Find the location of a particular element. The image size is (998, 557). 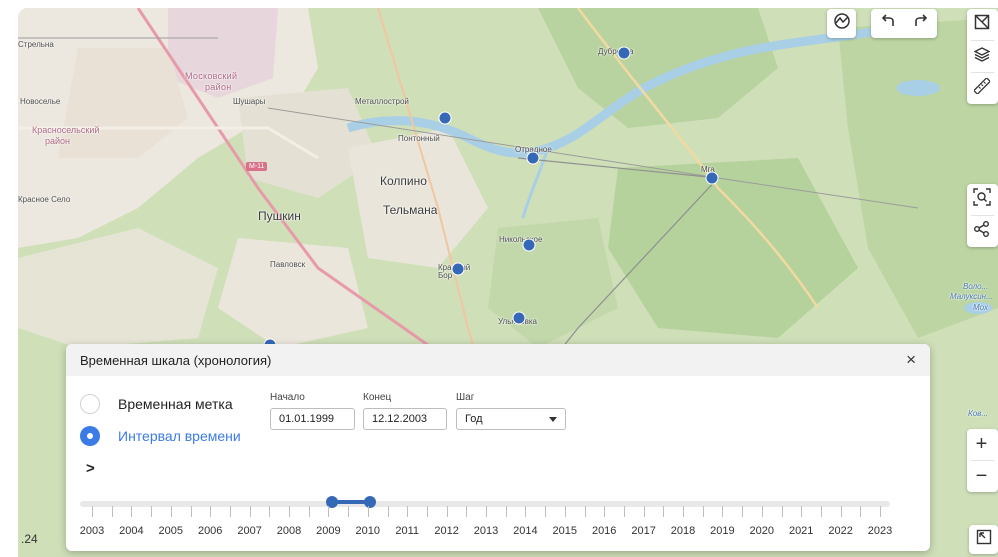

timeline-year-label: 2016 is located at coordinates (604, 531).